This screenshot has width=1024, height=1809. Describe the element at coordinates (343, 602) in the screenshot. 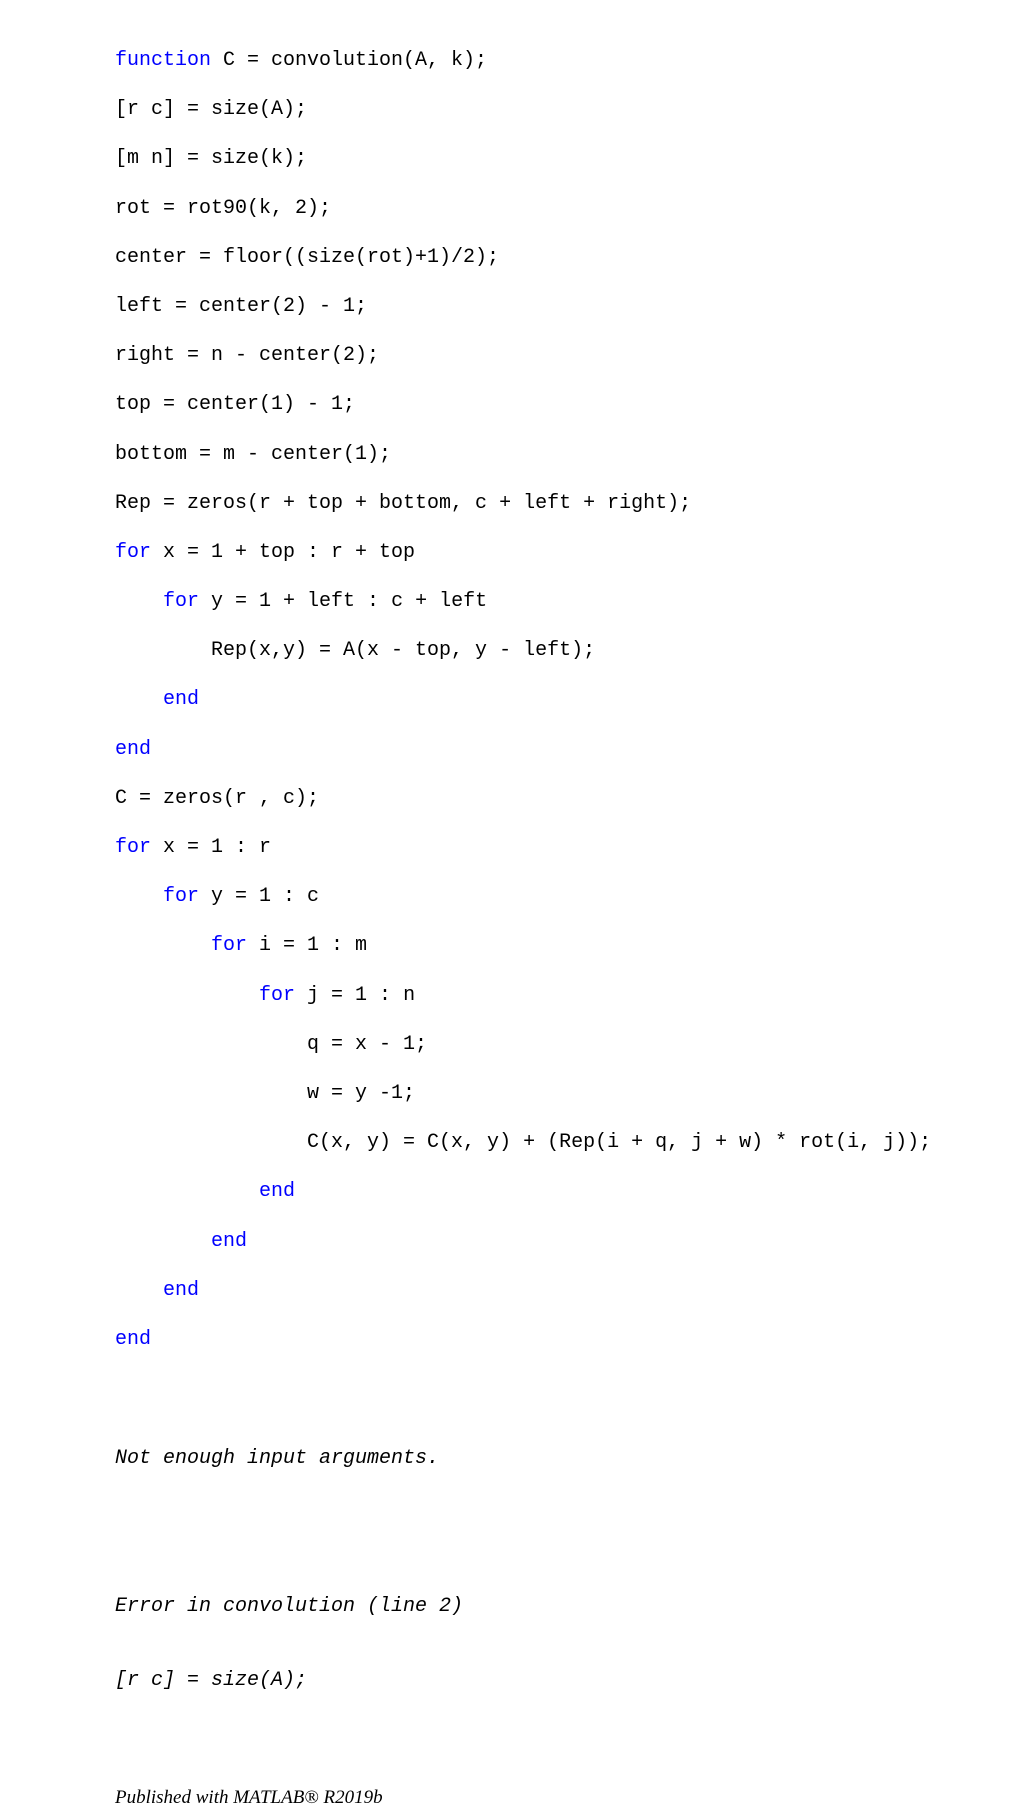

I see `code-text: y = 1 + left : c + left` at that location.